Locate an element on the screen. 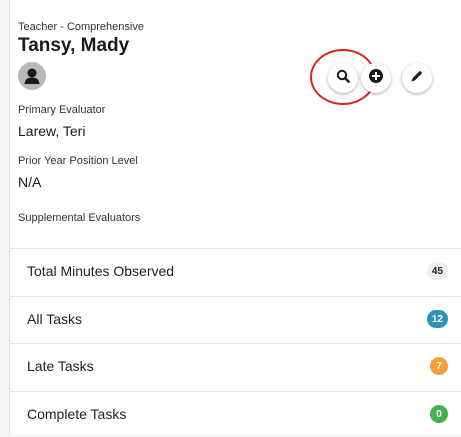  user-avatar-icon is located at coordinates (32, 76).